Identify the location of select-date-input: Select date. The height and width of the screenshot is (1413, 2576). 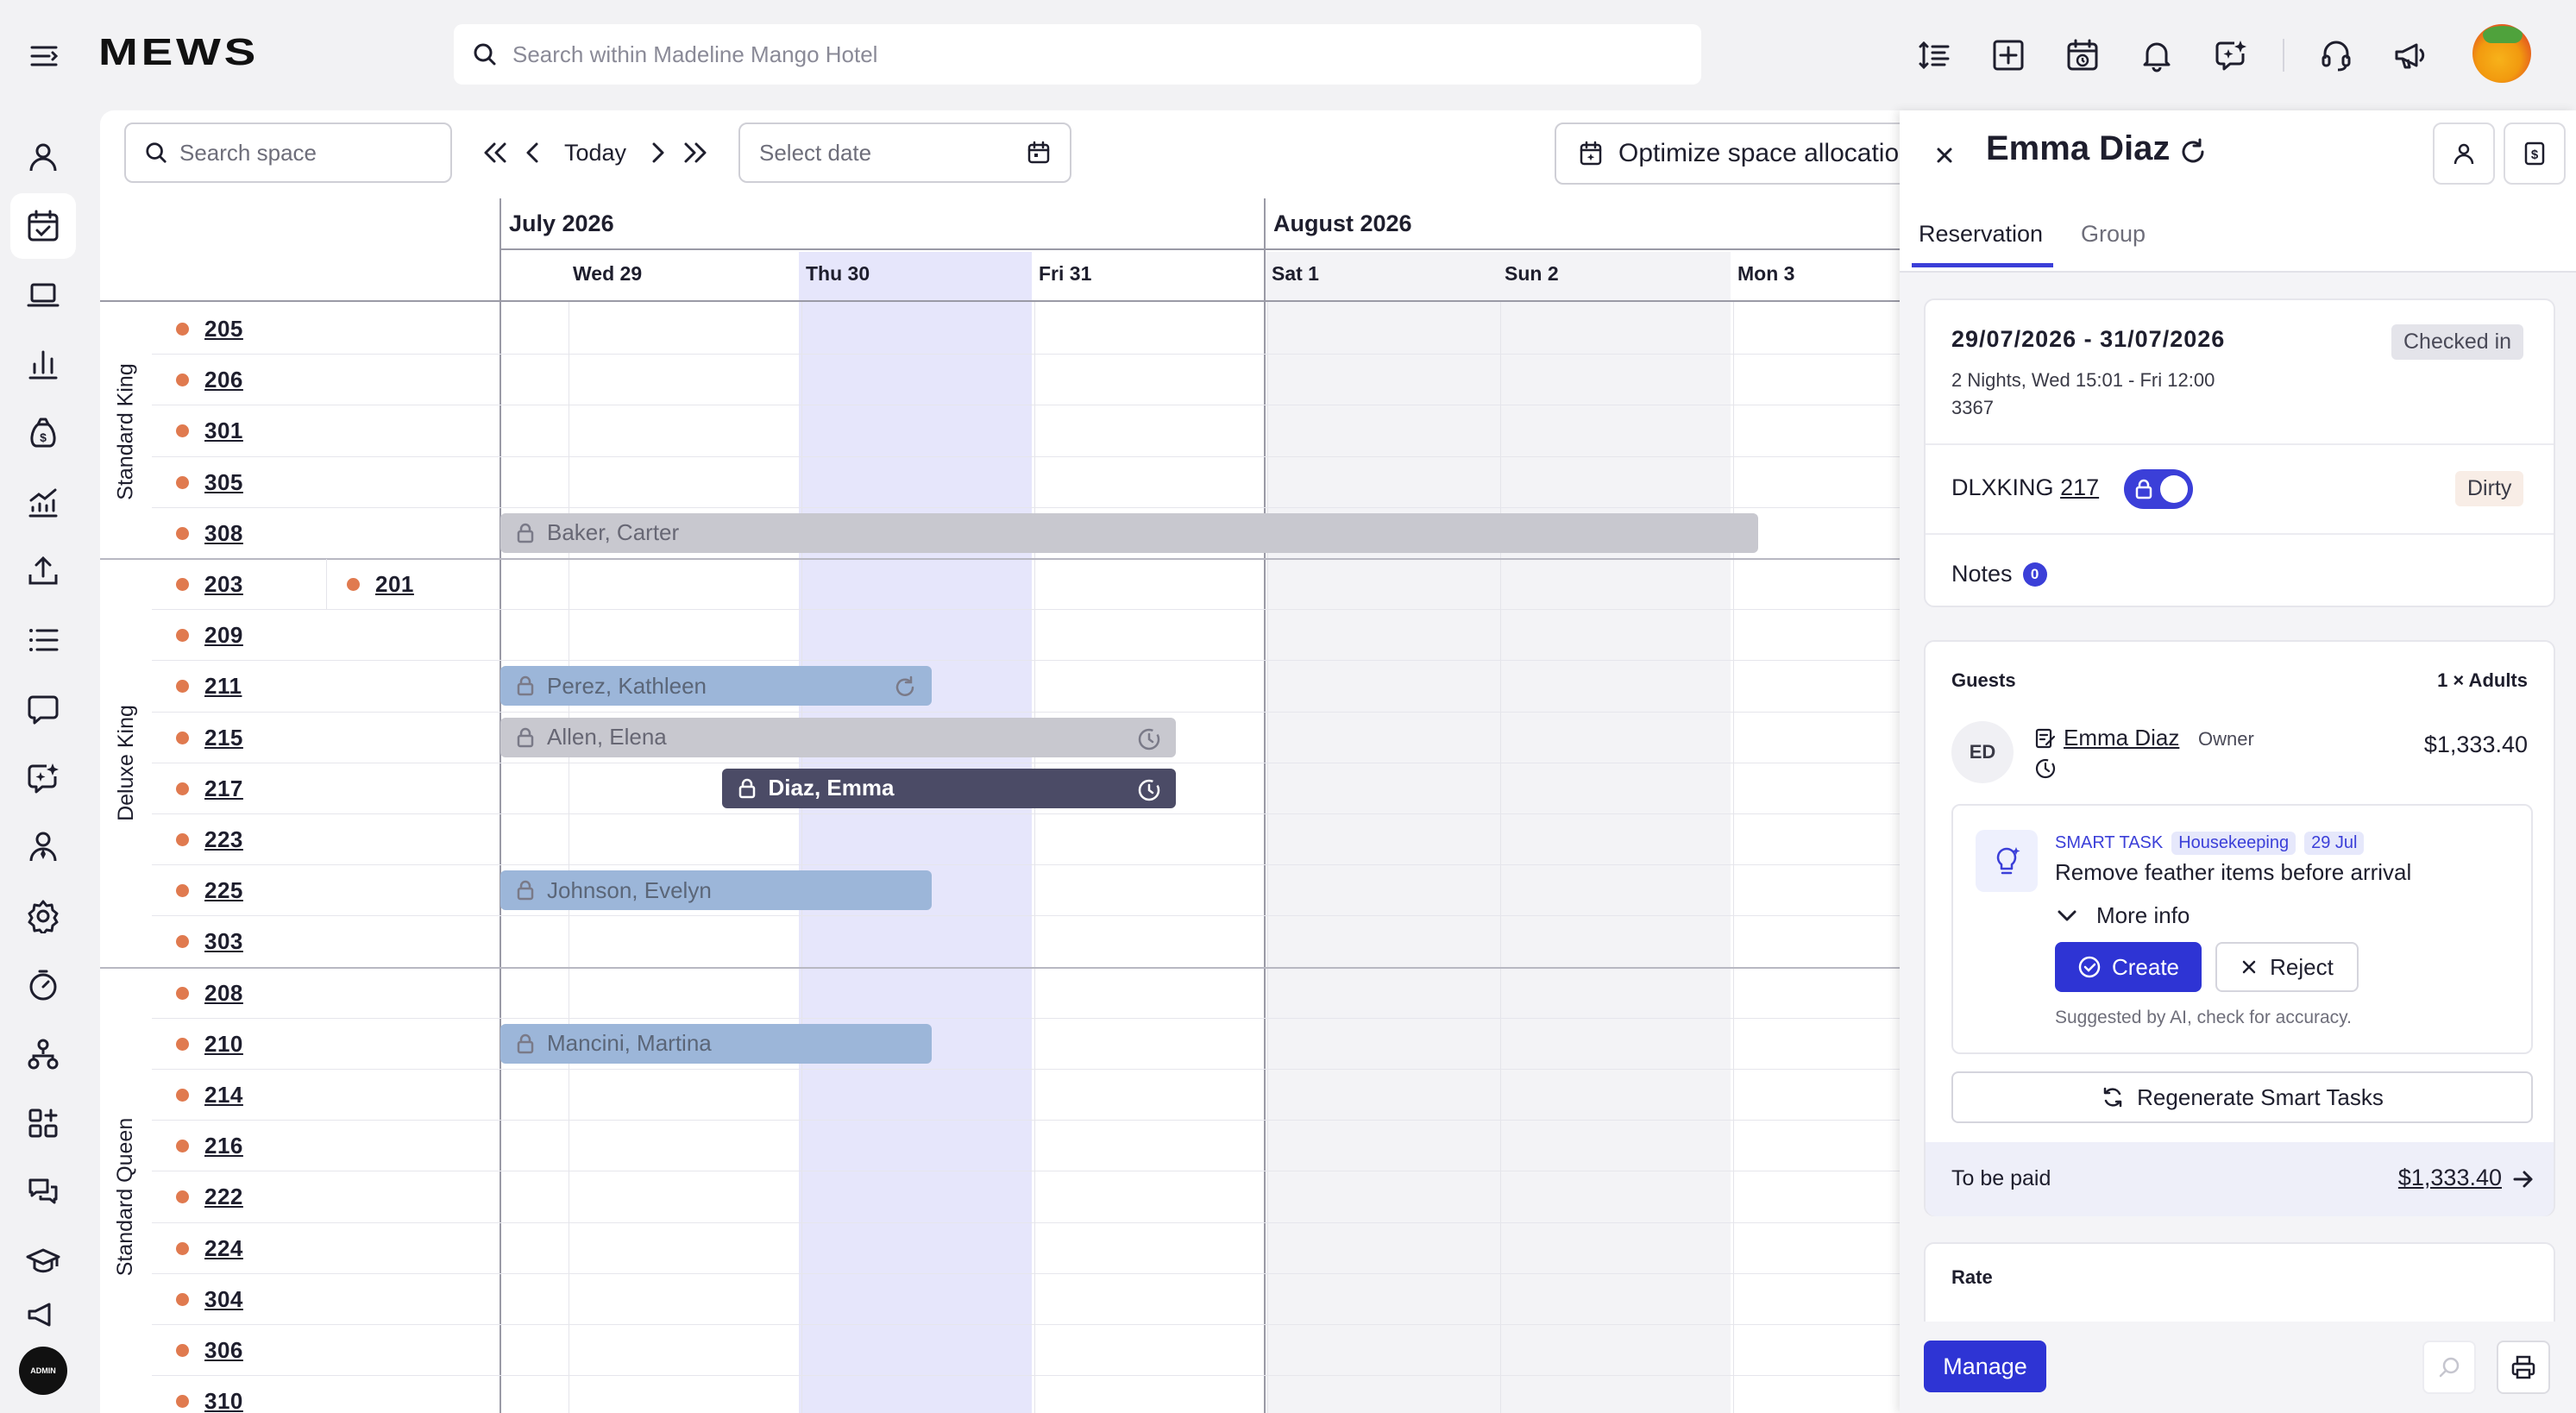
(904, 152).